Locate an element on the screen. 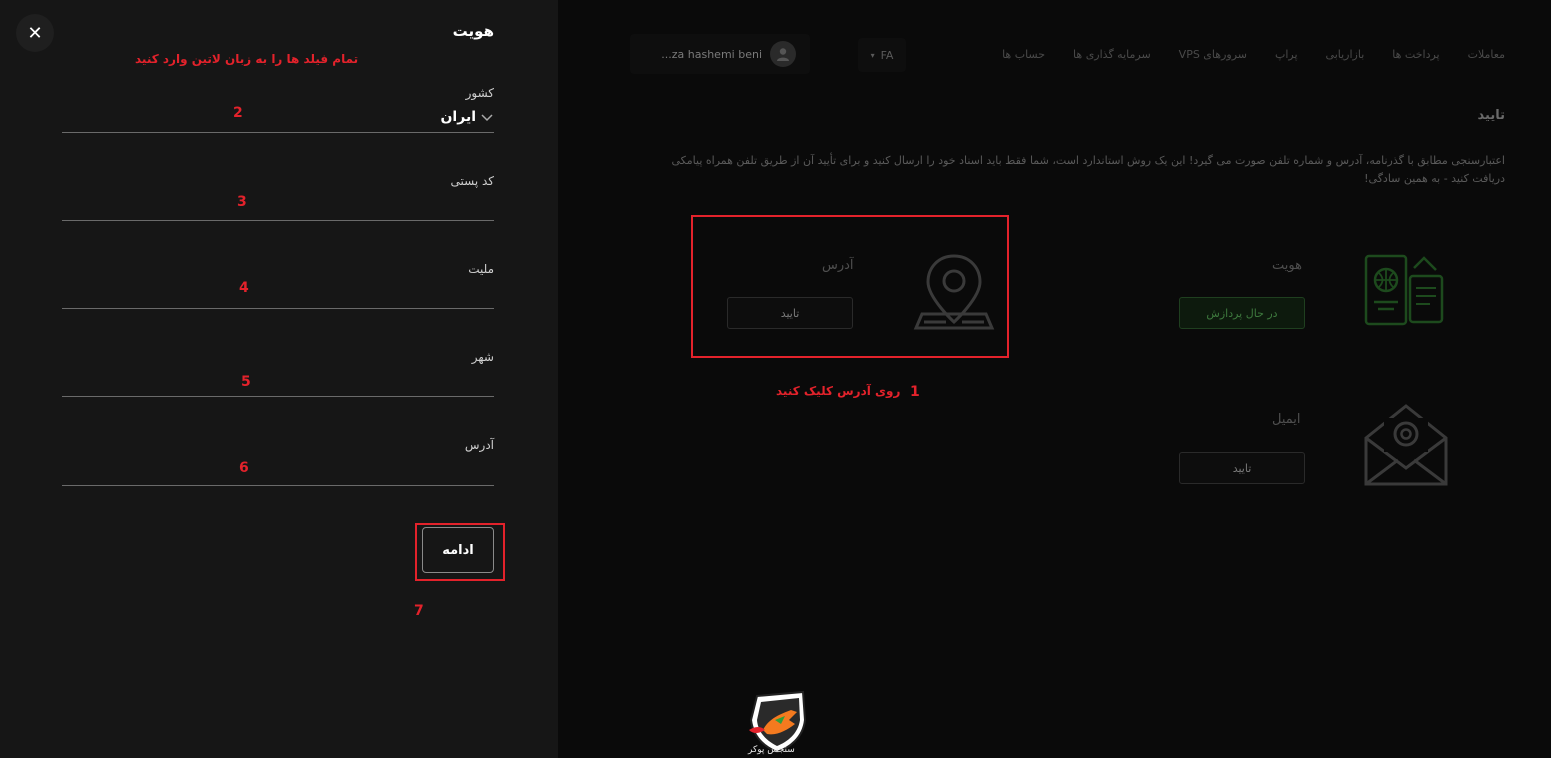  section-title: تایید is located at coordinates (1491, 115).